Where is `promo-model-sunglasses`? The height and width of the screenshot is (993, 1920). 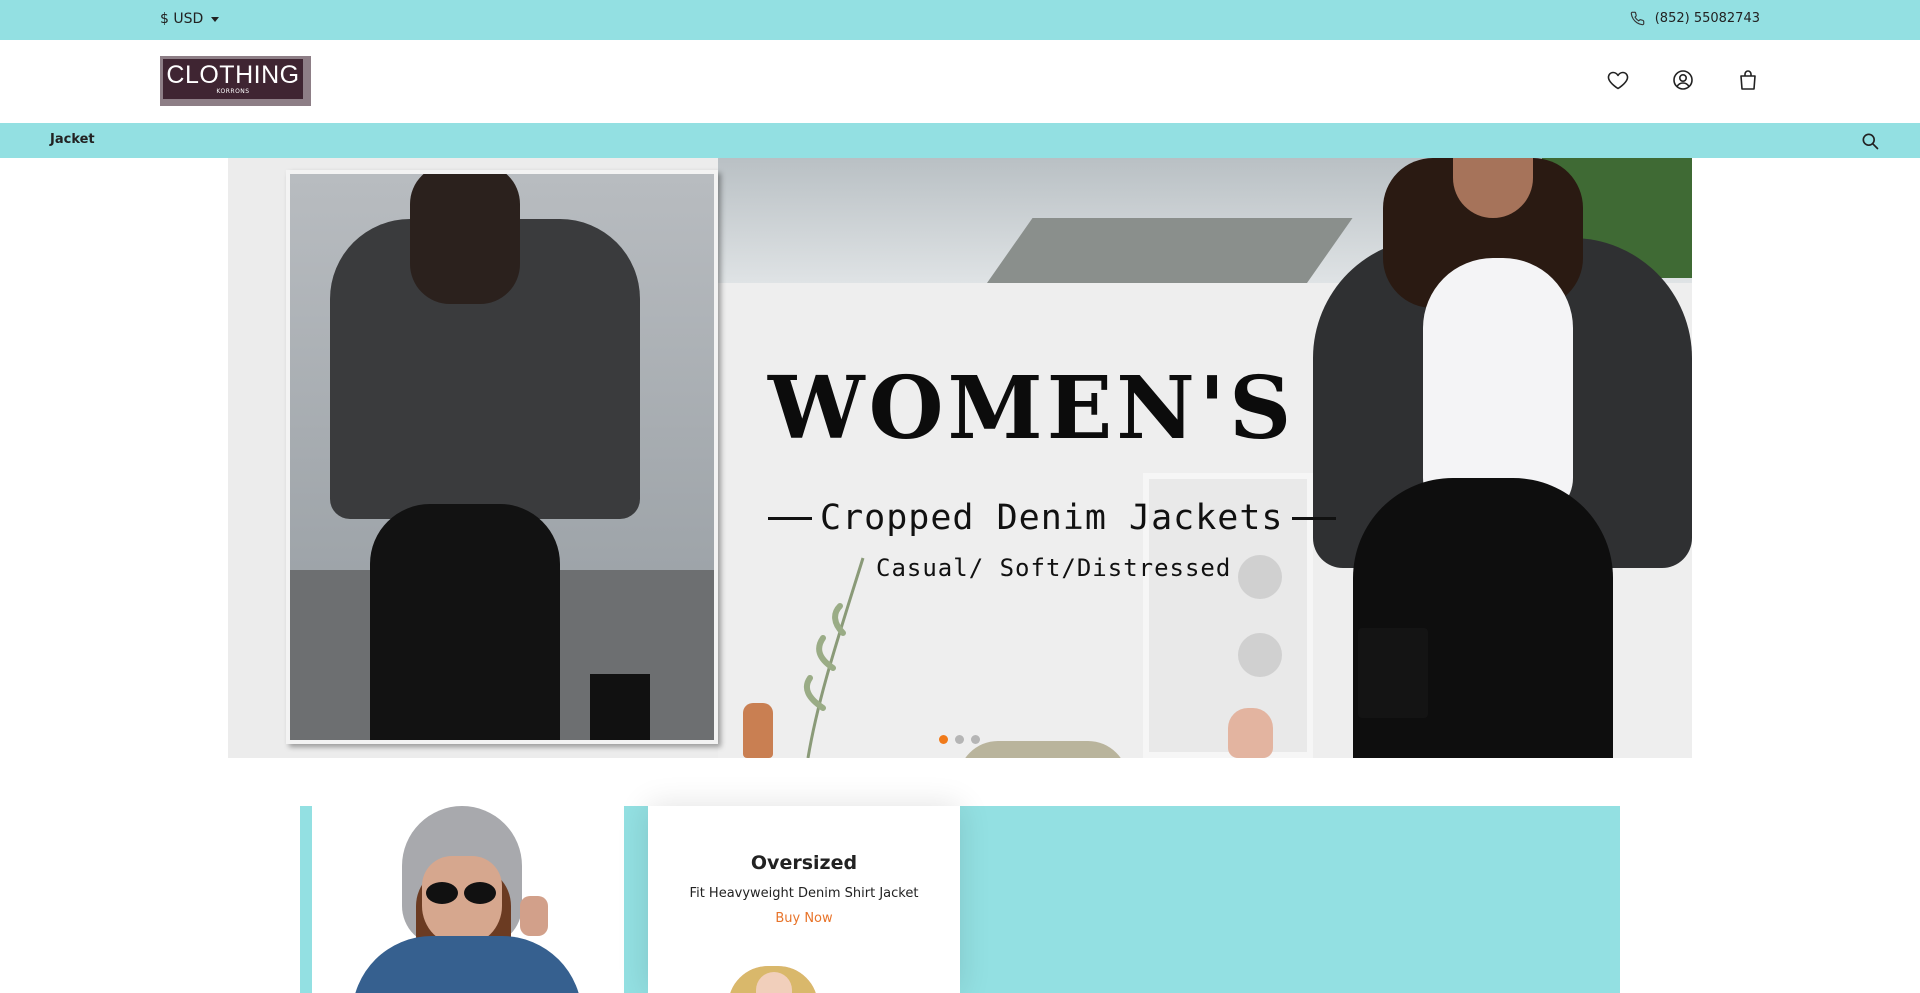
promo-model-sunglasses is located at coordinates (462, 894).